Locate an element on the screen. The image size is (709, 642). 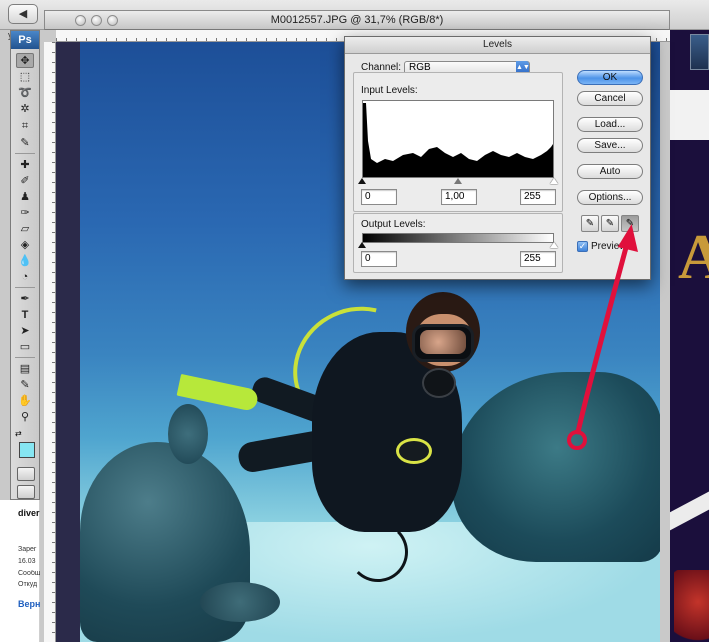
preview-checkbox: ✓ is located at coordinates (582, 246).